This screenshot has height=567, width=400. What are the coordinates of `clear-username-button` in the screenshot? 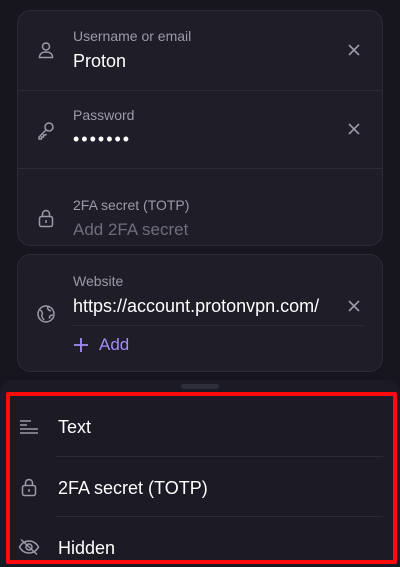 It's located at (354, 50).